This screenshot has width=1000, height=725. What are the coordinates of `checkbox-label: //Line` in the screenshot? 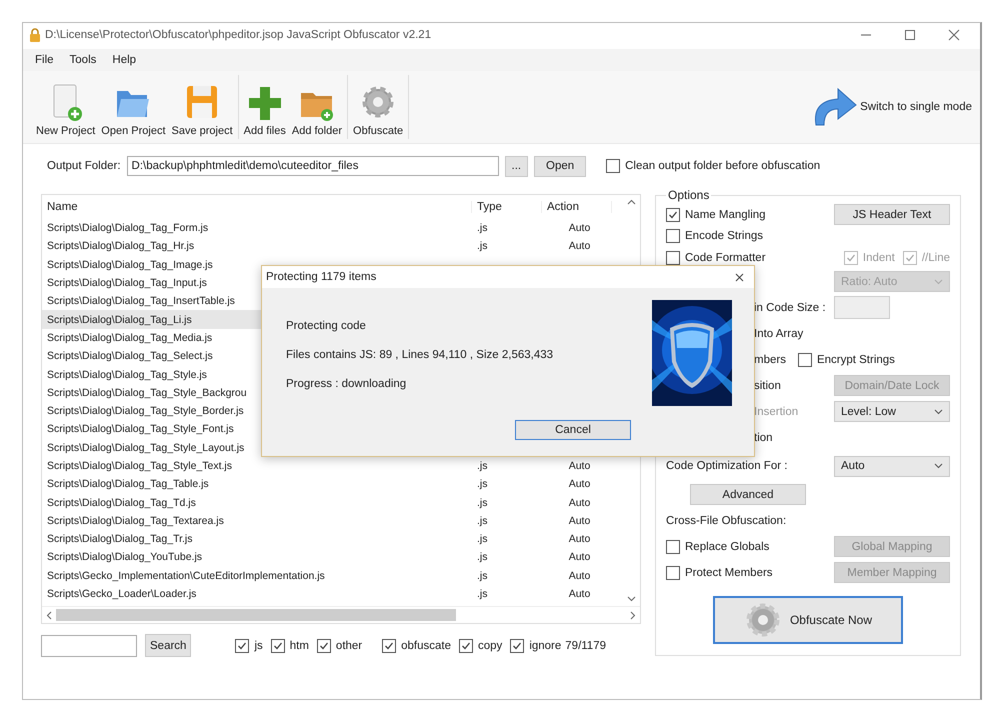 It's located at (936, 258).